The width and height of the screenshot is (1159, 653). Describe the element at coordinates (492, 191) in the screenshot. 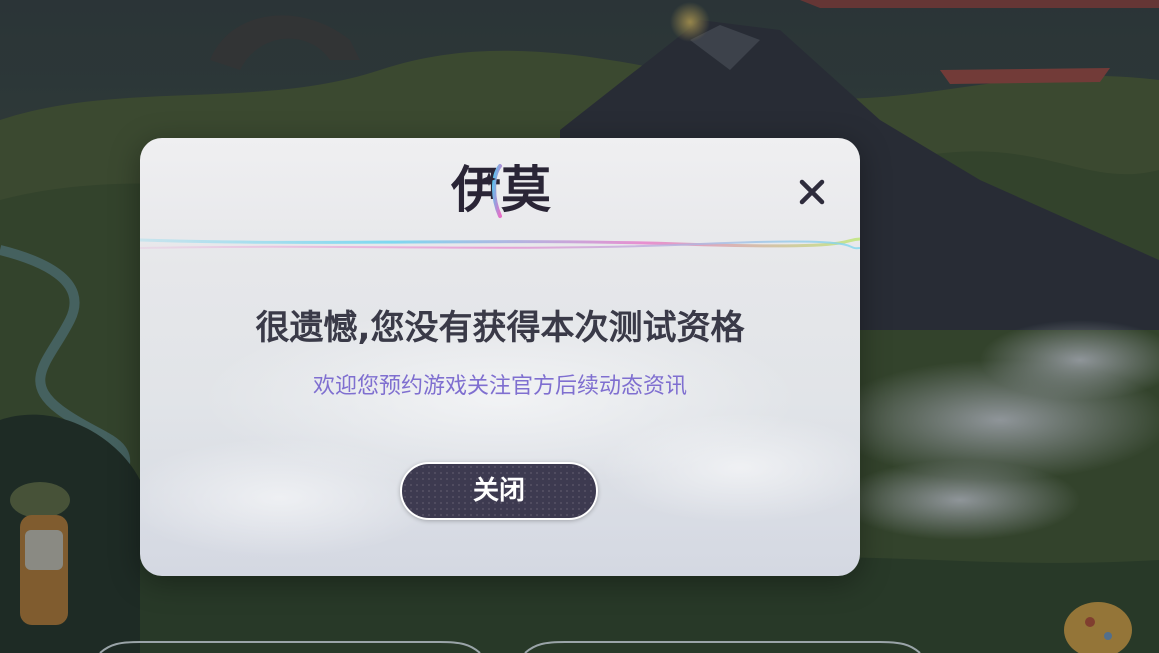

I see `logo-sparkle-icon` at that location.